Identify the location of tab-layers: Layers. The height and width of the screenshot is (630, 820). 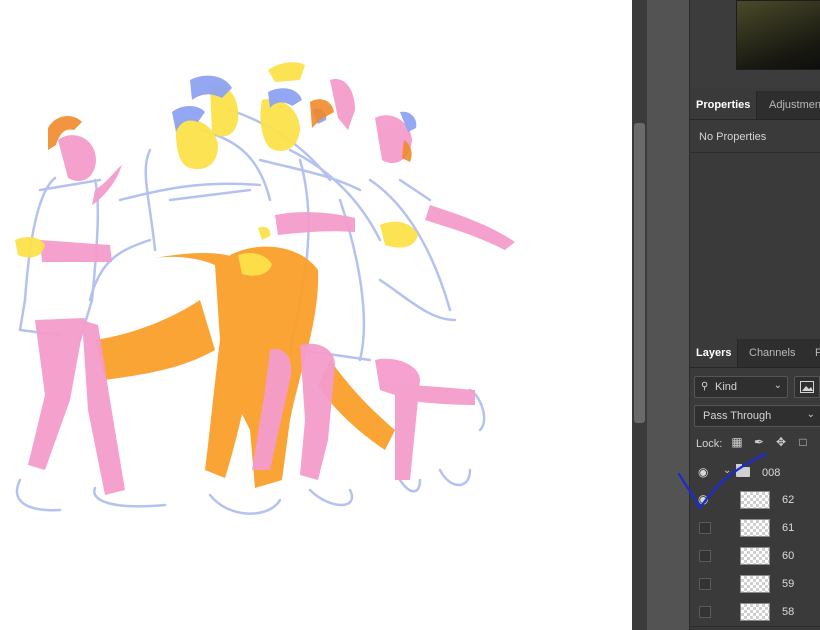
(714, 353).